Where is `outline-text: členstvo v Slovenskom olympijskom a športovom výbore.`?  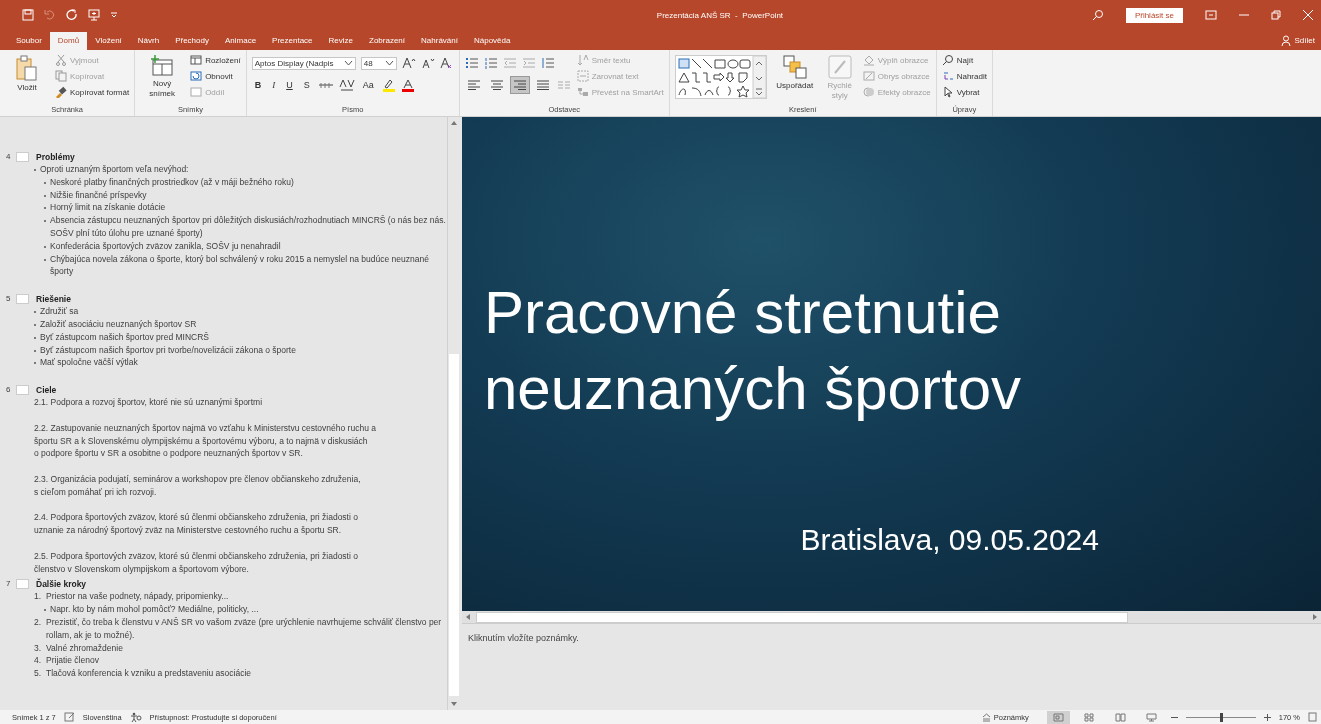
outline-text: členstvo v Slovenskom olympijskom a športovom výbore. is located at coordinates (142, 569).